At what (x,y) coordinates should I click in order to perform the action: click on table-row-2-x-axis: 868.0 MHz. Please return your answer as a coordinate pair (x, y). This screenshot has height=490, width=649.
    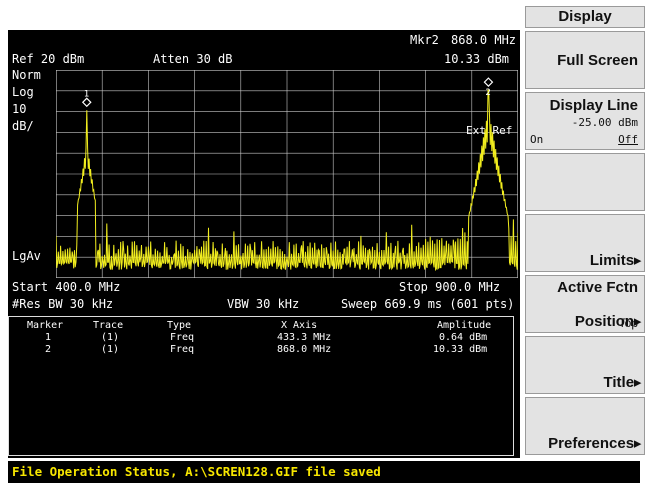
    Looking at the image, I should click on (304, 349).